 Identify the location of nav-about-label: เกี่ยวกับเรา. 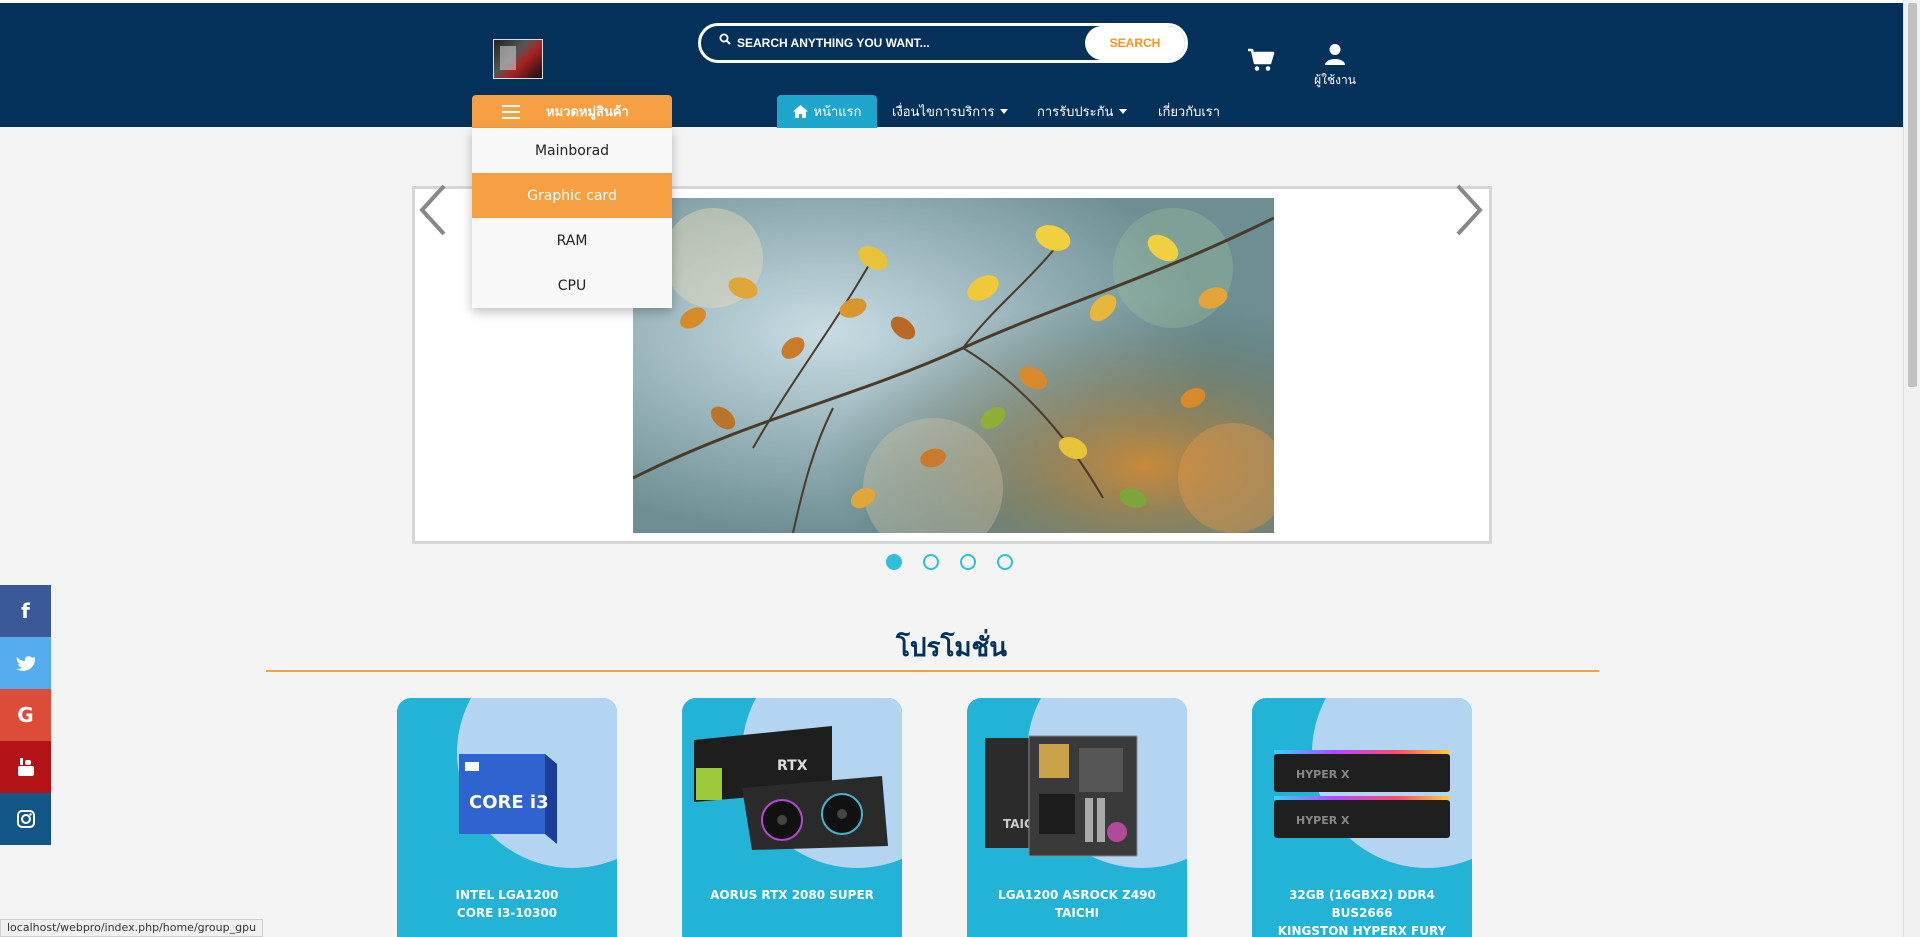
(1189, 112).